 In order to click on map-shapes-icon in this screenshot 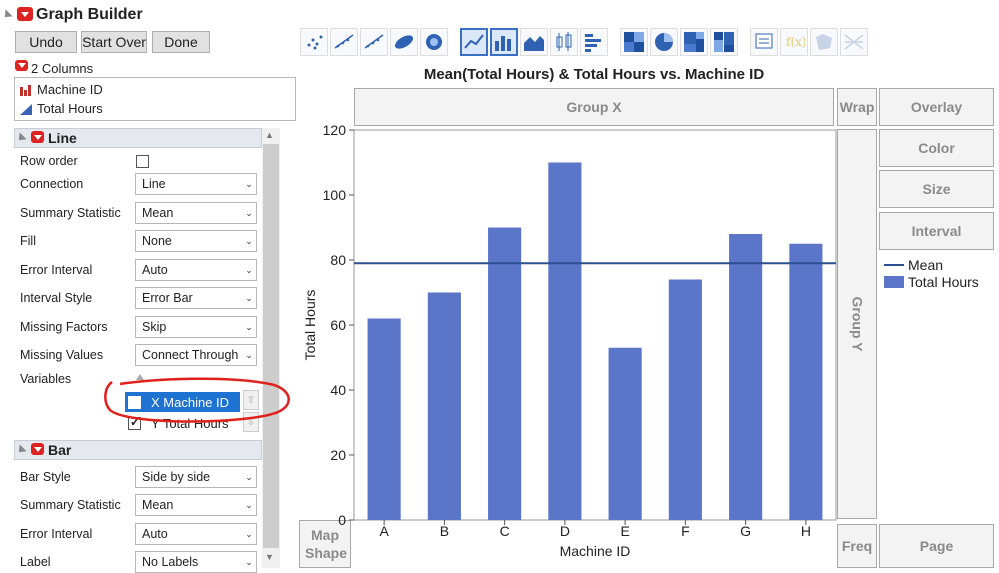, I will do `click(824, 42)`.